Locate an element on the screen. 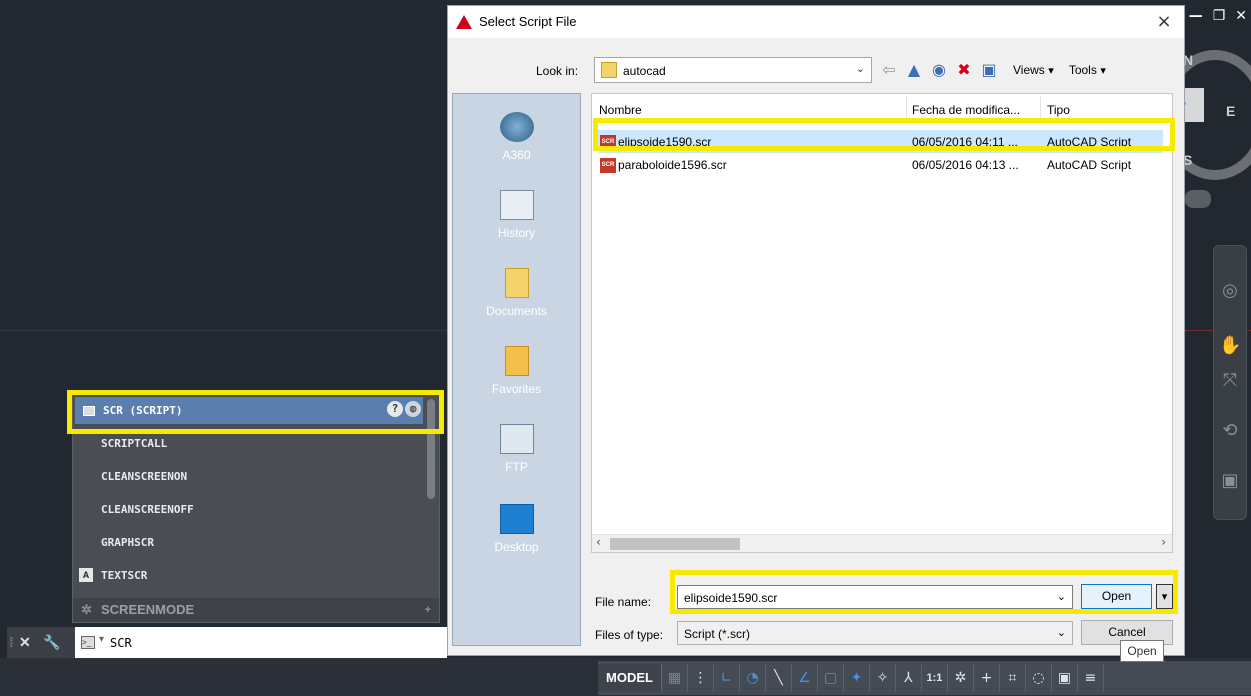 The height and width of the screenshot is (696, 1251). tooltip: Open is located at coordinates (1142, 651).